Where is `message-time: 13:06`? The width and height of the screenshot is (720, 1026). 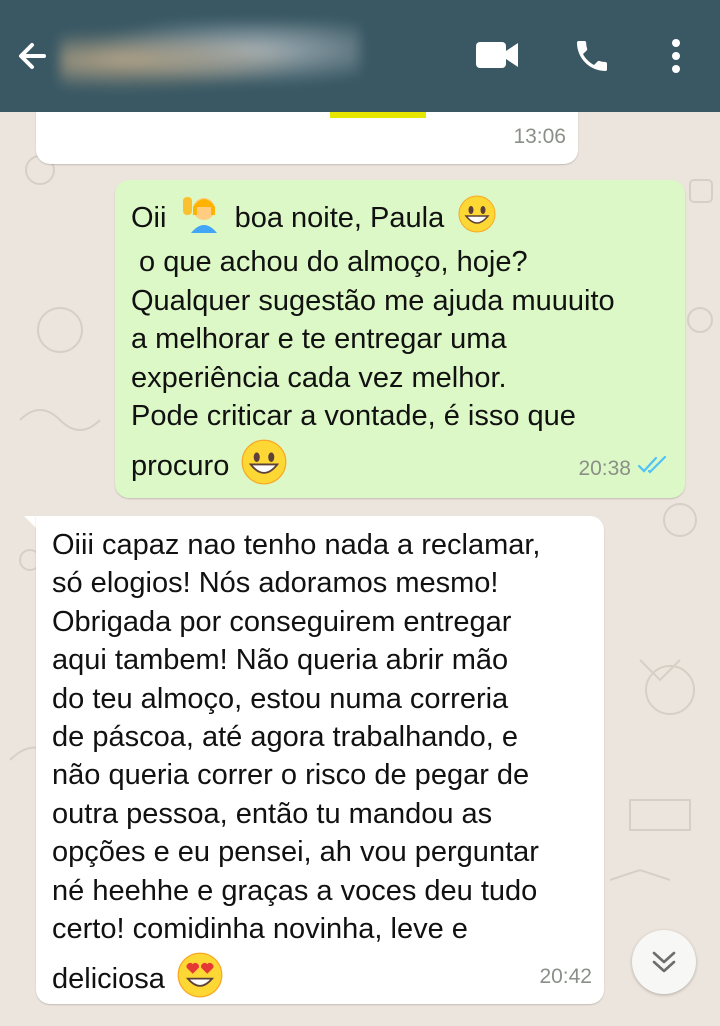
message-time: 13:06 is located at coordinates (539, 136).